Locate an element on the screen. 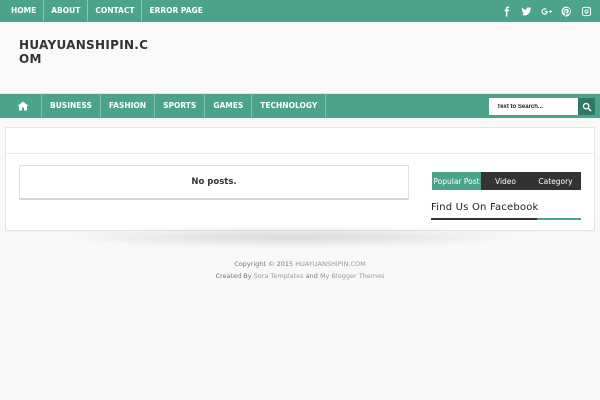 Image resolution: width=600 pixels, height=400 pixels. google-plus-icon is located at coordinates (546, 11).